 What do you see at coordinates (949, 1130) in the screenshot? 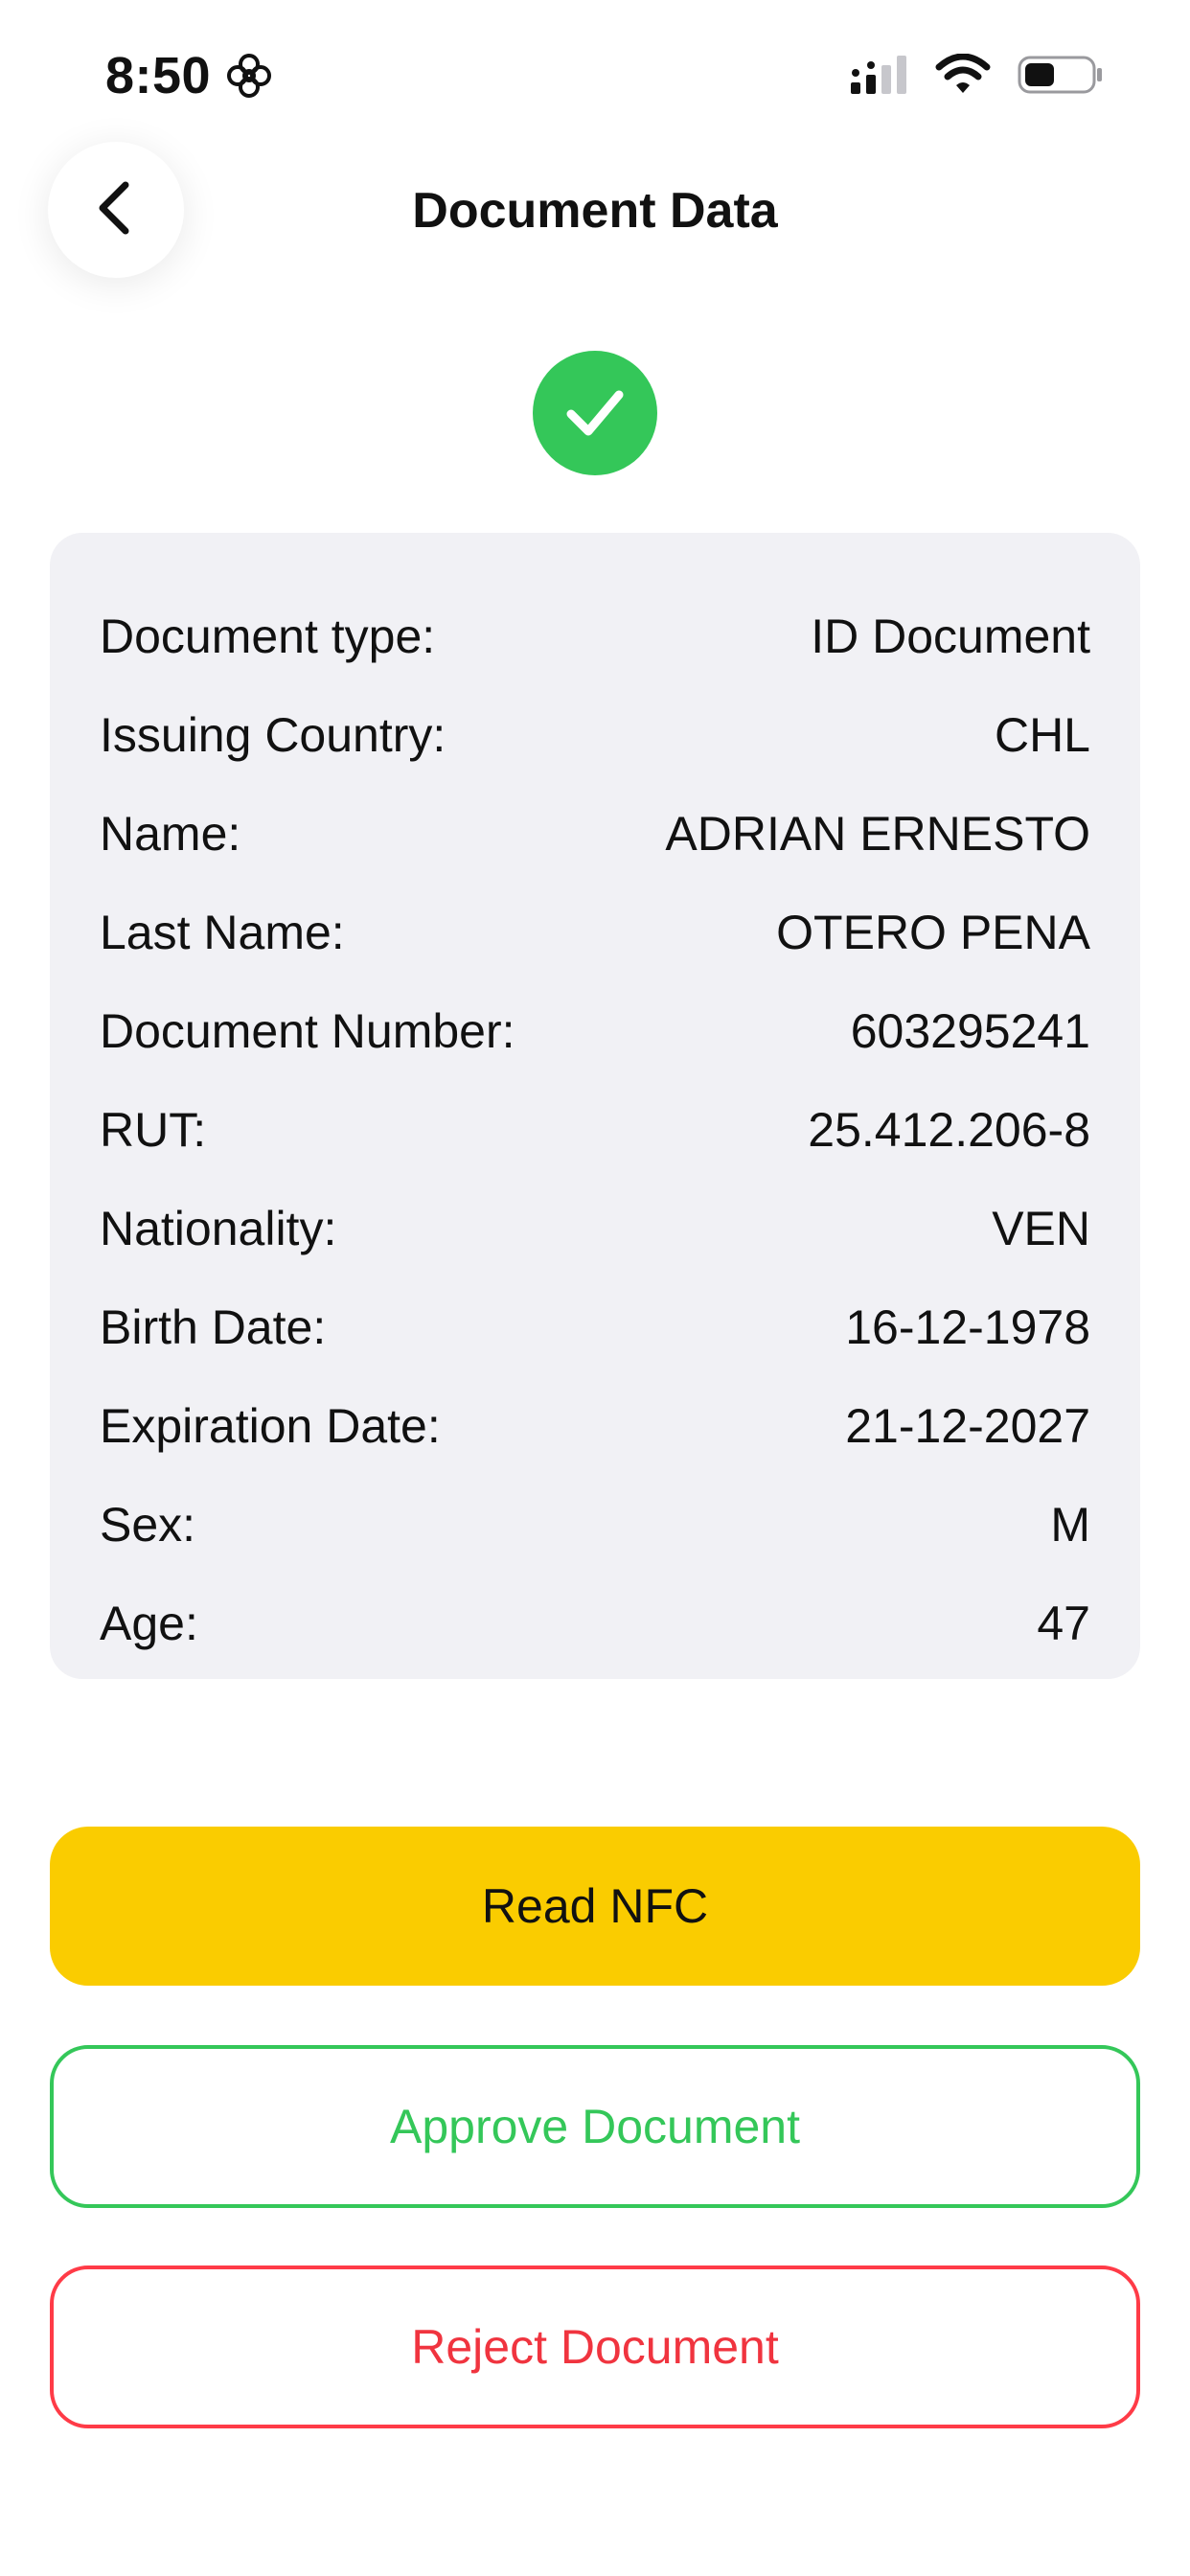
I see `data-value: 25.412.206-8` at bounding box center [949, 1130].